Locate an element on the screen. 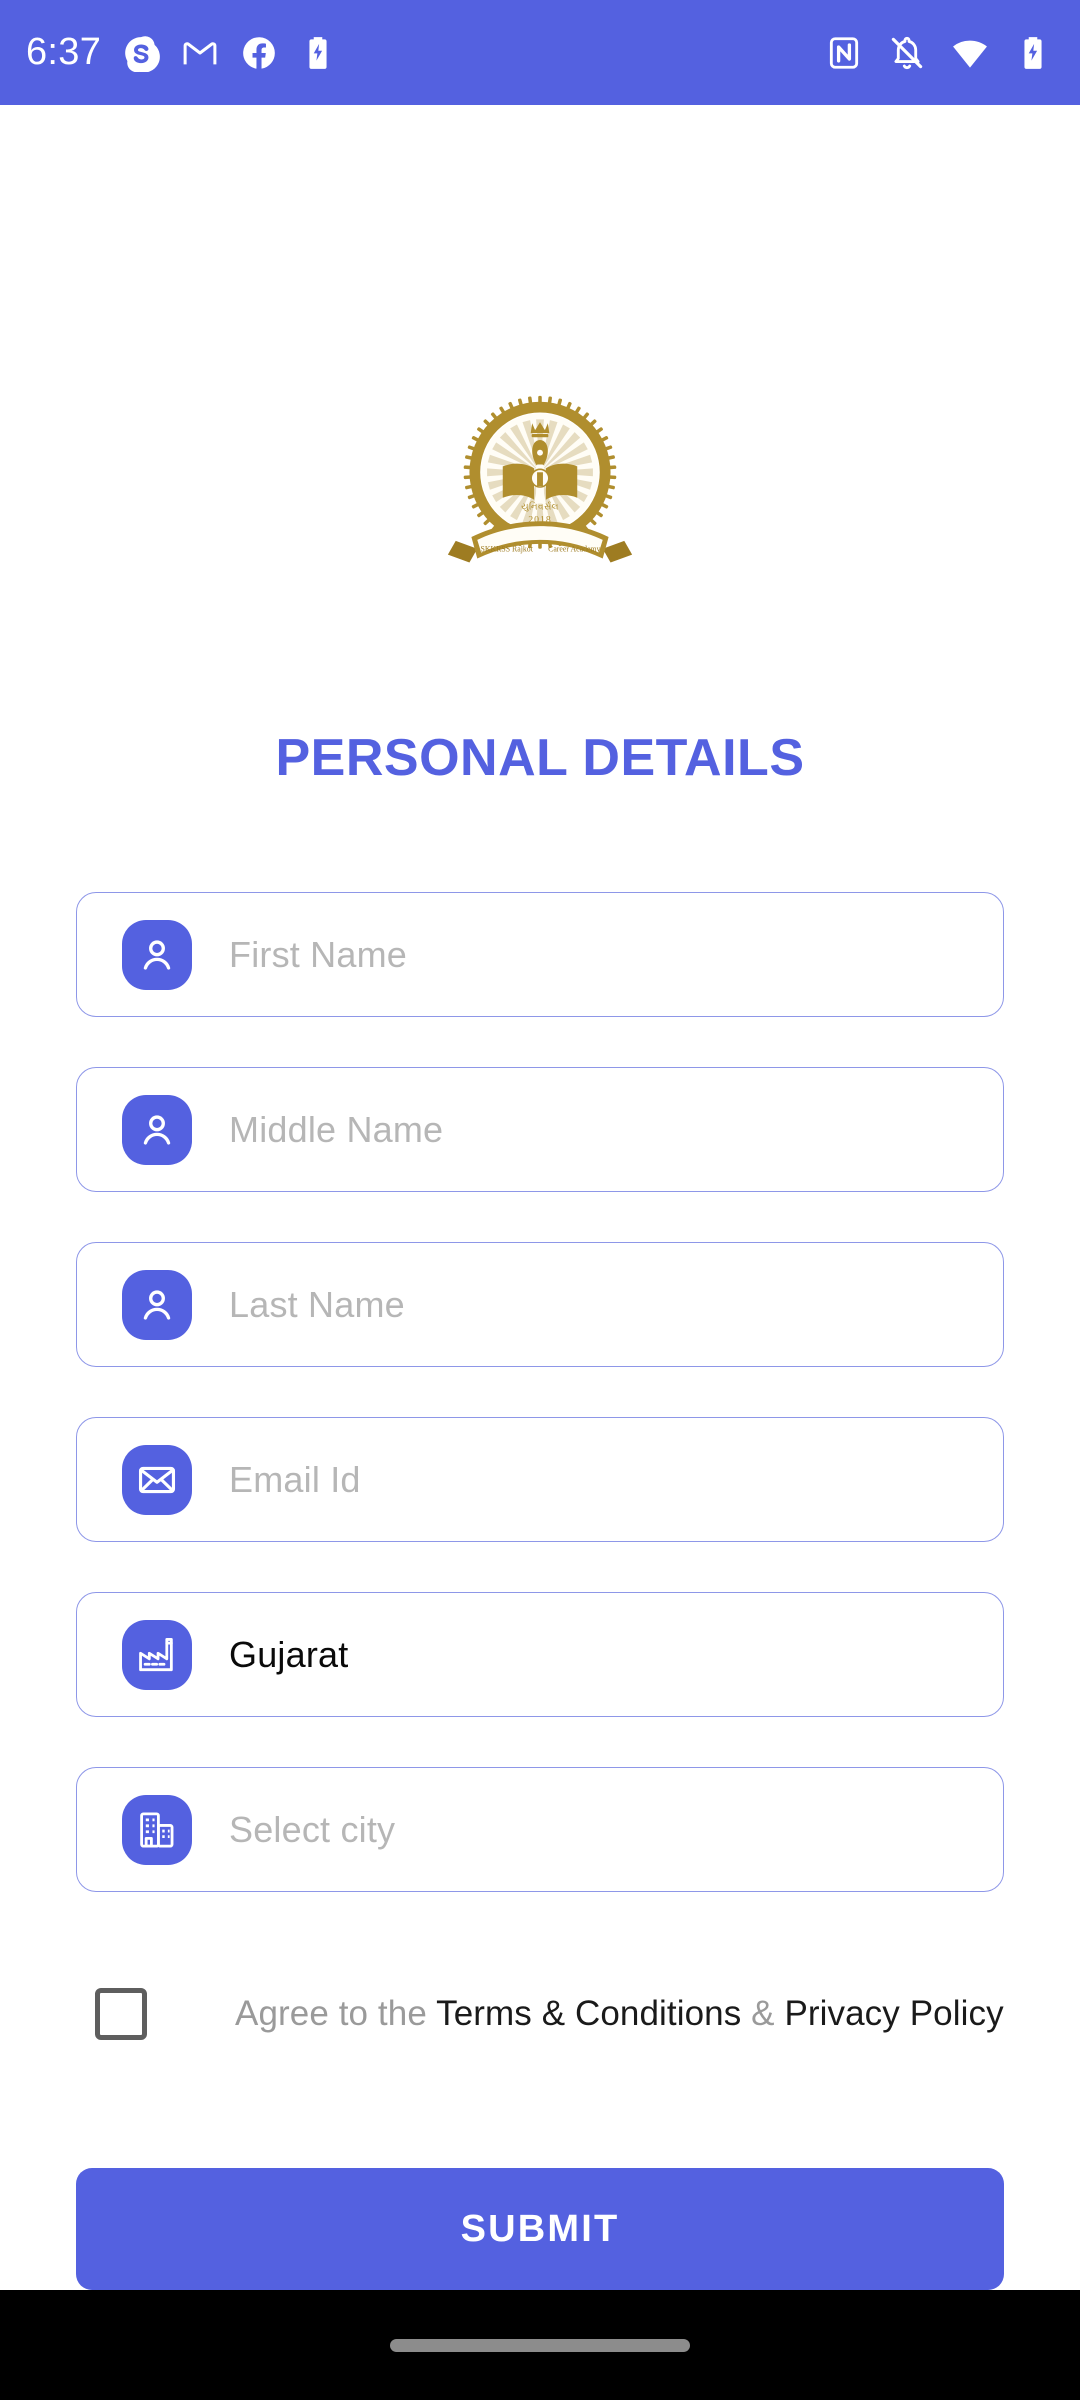 Image resolution: width=1080 pixels, height=2400 pixels. gesture-handle is located at coordinates (540, 2345).